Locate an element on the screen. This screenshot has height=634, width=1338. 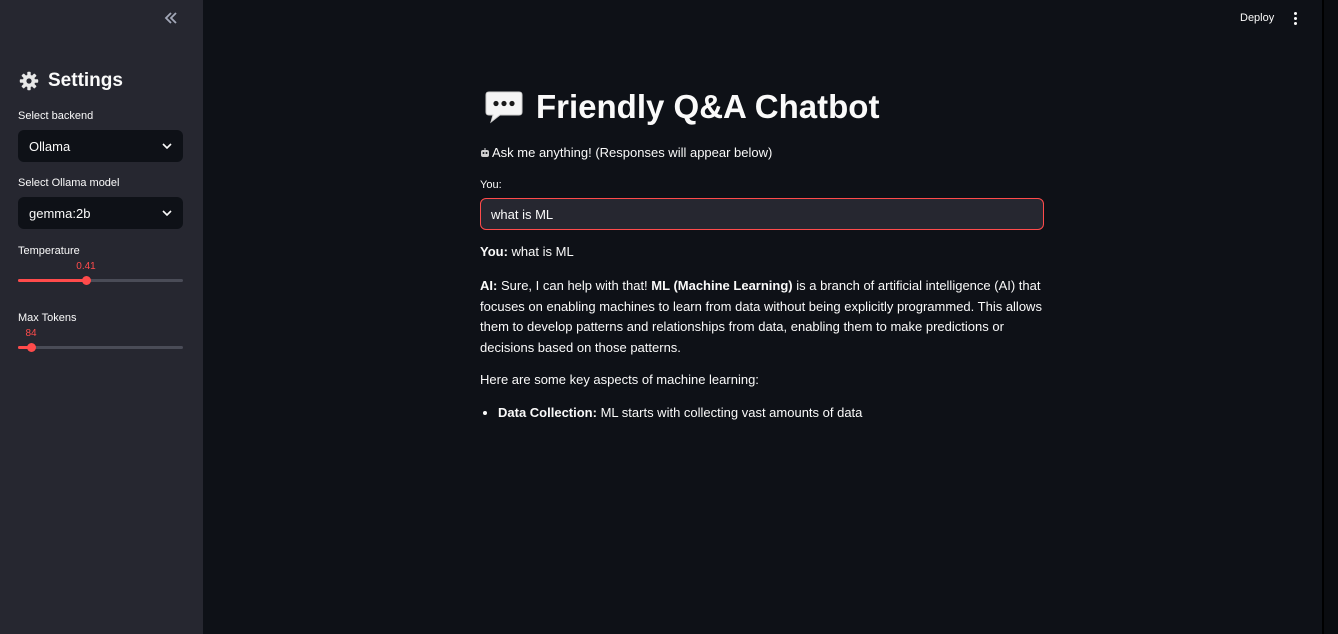
main-menu-button is located at coordinates (1295, 18).